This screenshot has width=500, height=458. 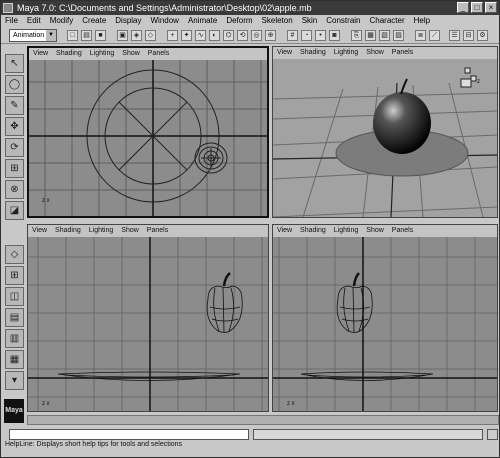 I want to click on axis-indicator-side: z x, so click(x=291, y=404).